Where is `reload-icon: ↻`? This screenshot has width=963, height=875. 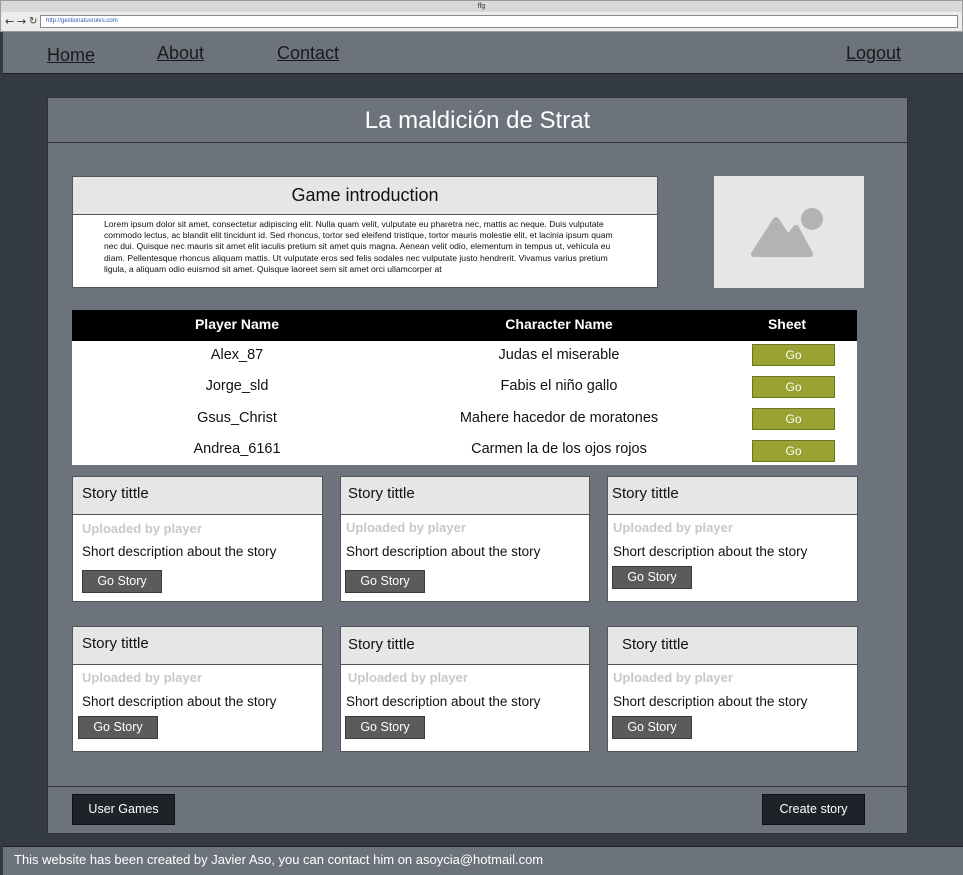 reload-icon: ↻ is located at coordinates (33, 21).